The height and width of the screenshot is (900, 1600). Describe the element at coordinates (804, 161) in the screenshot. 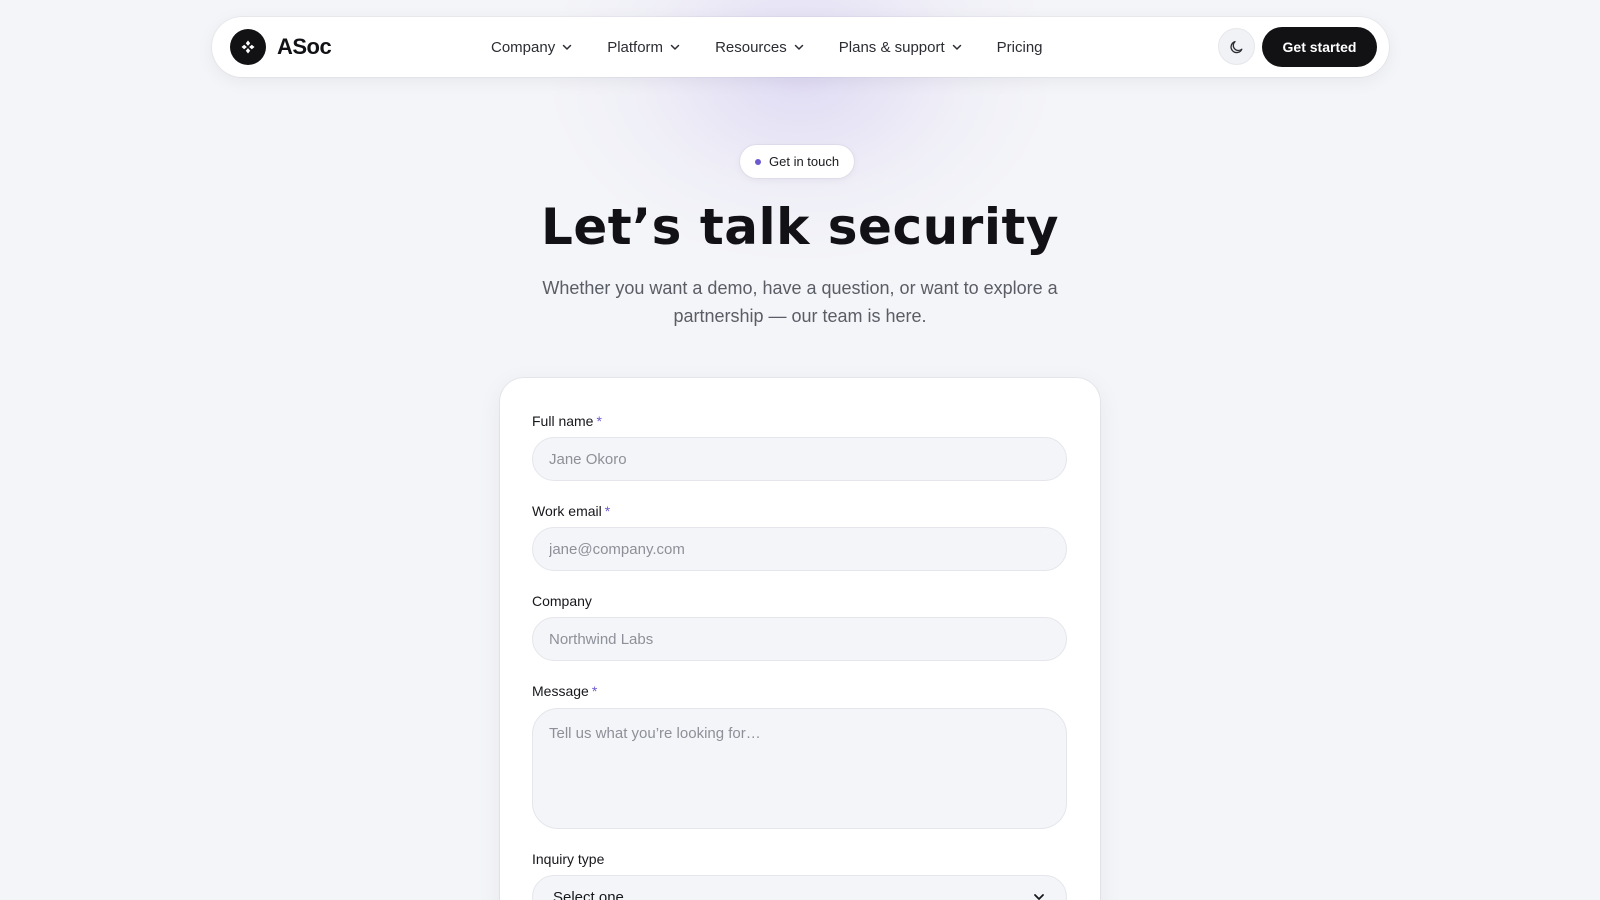

I see `badge-label: Get in touch` at that location.